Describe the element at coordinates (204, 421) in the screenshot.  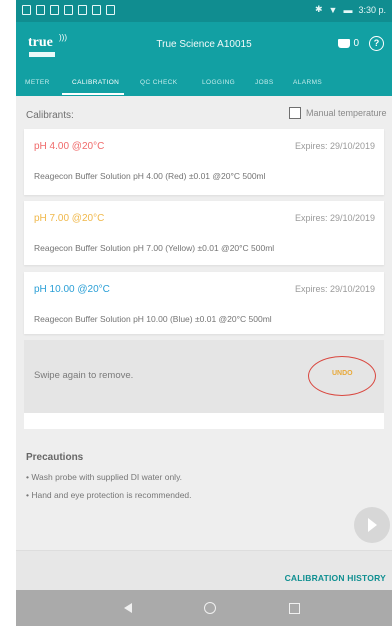
I see `list-bottom-strip` at that location.